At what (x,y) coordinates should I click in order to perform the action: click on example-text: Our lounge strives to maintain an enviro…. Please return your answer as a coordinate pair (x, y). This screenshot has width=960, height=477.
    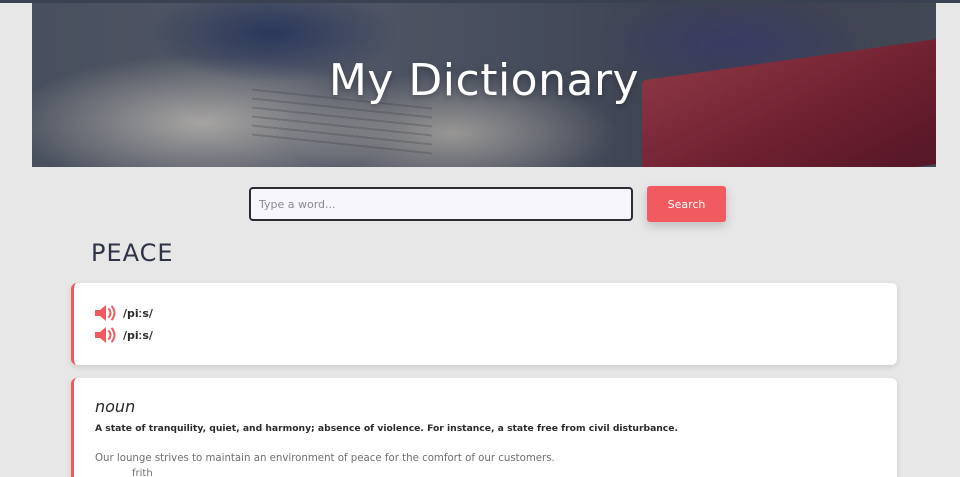
    Looking at the image, I should click on (325, 458).